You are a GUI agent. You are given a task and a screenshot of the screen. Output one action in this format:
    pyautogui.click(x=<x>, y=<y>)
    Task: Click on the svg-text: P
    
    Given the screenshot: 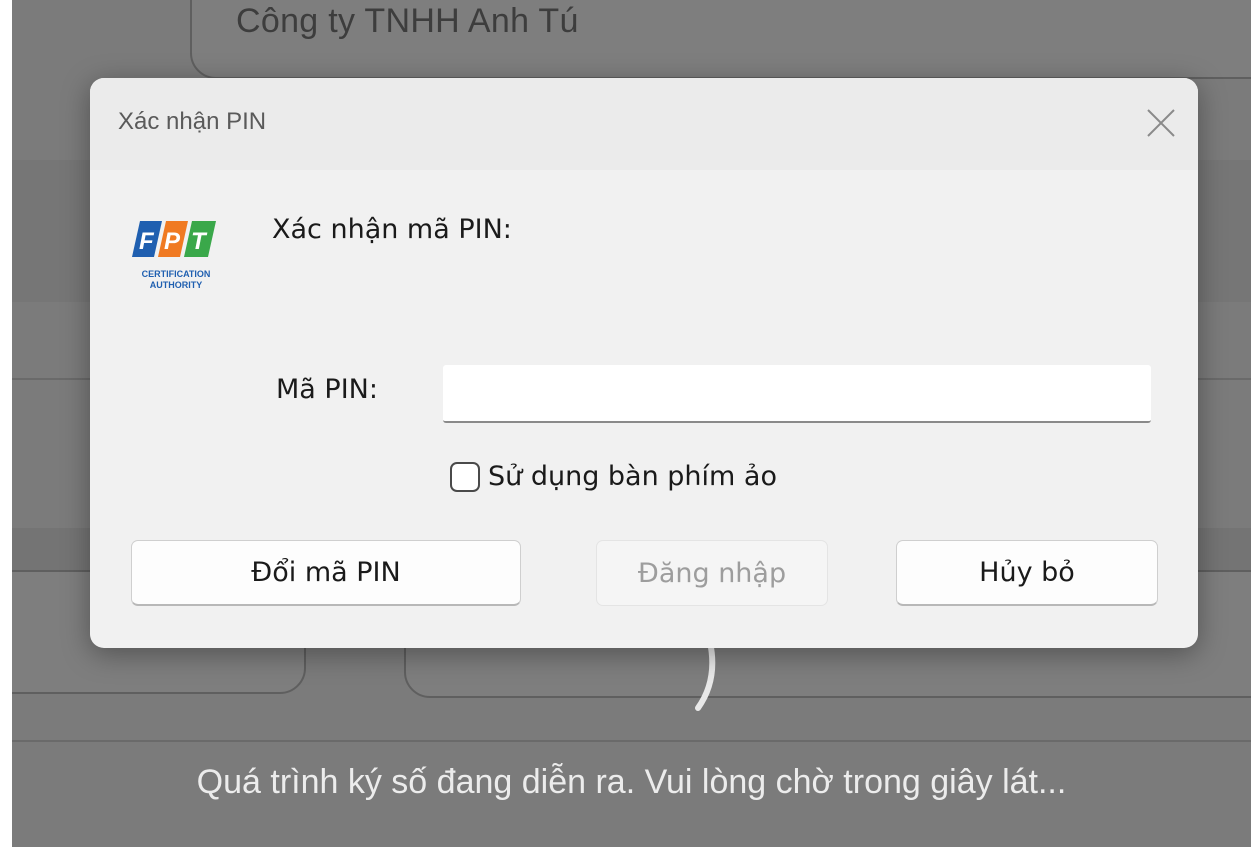 What is the action you would take?
    pyautogui.click(x=172, y=241)
    